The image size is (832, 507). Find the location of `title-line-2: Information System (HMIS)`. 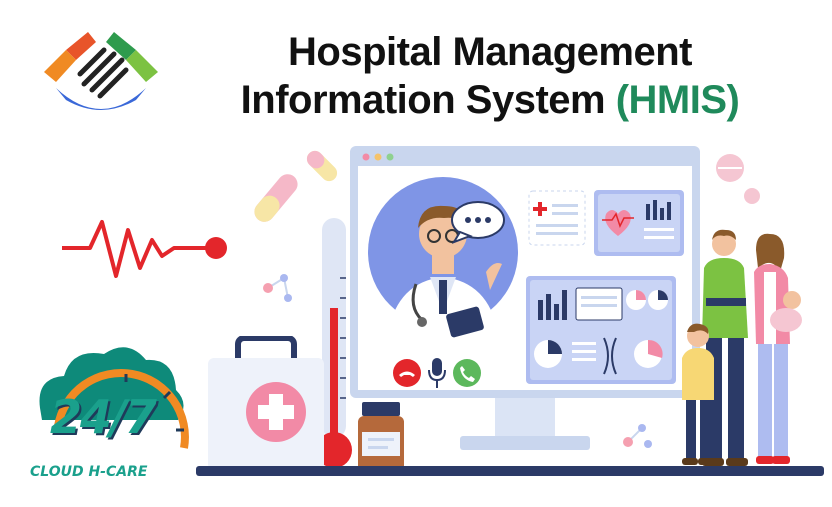

title-line-2: Information System (HMIS) is located at coordinates (490, 100).